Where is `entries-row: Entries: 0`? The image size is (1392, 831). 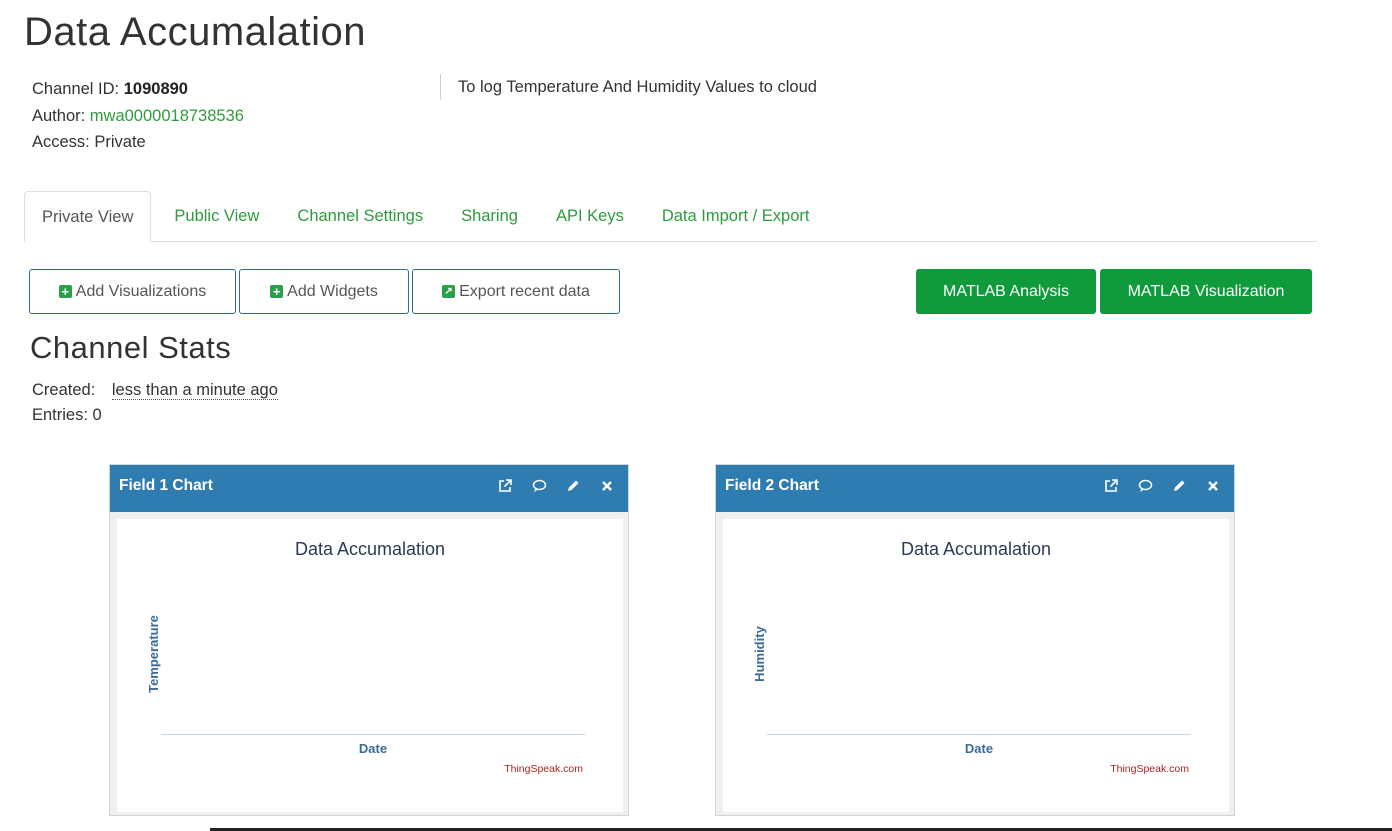 entries-row: Entries: 0 is located at coordinates (155, 415).